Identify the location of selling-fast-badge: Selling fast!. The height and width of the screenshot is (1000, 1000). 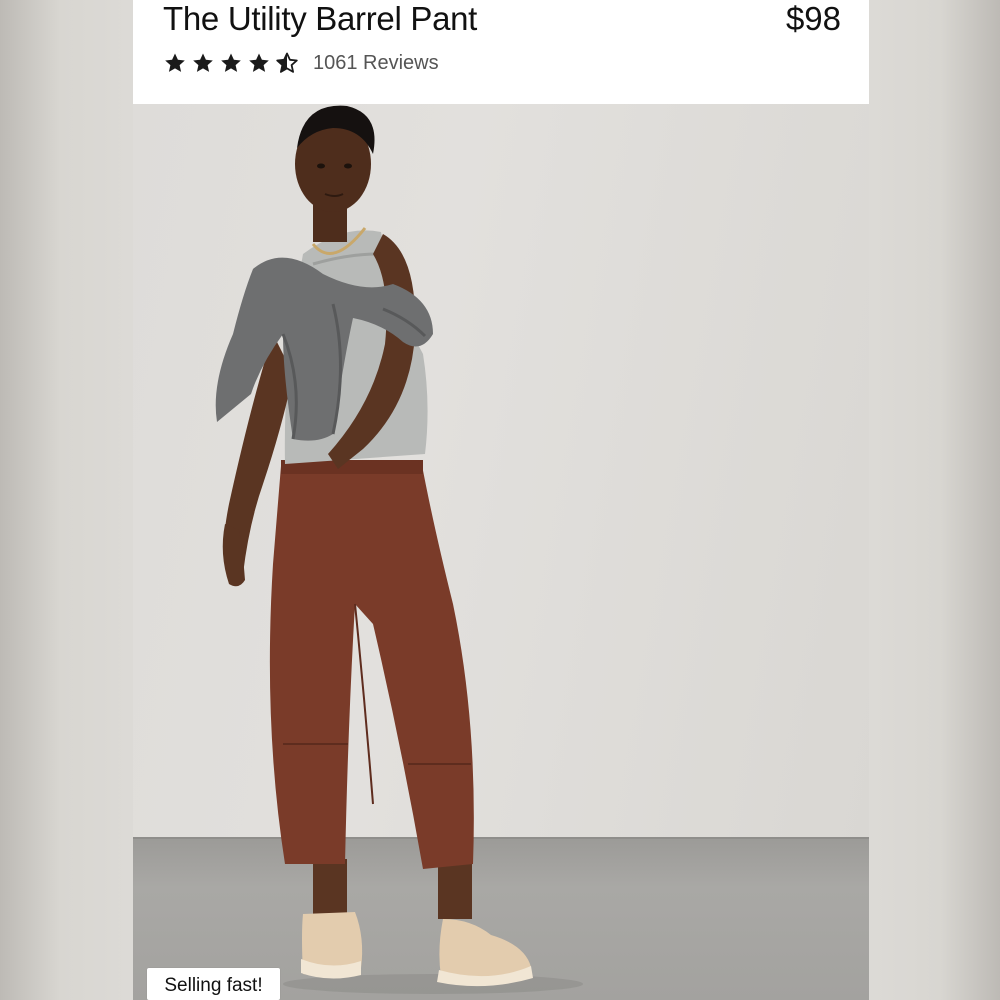
(213, 984).